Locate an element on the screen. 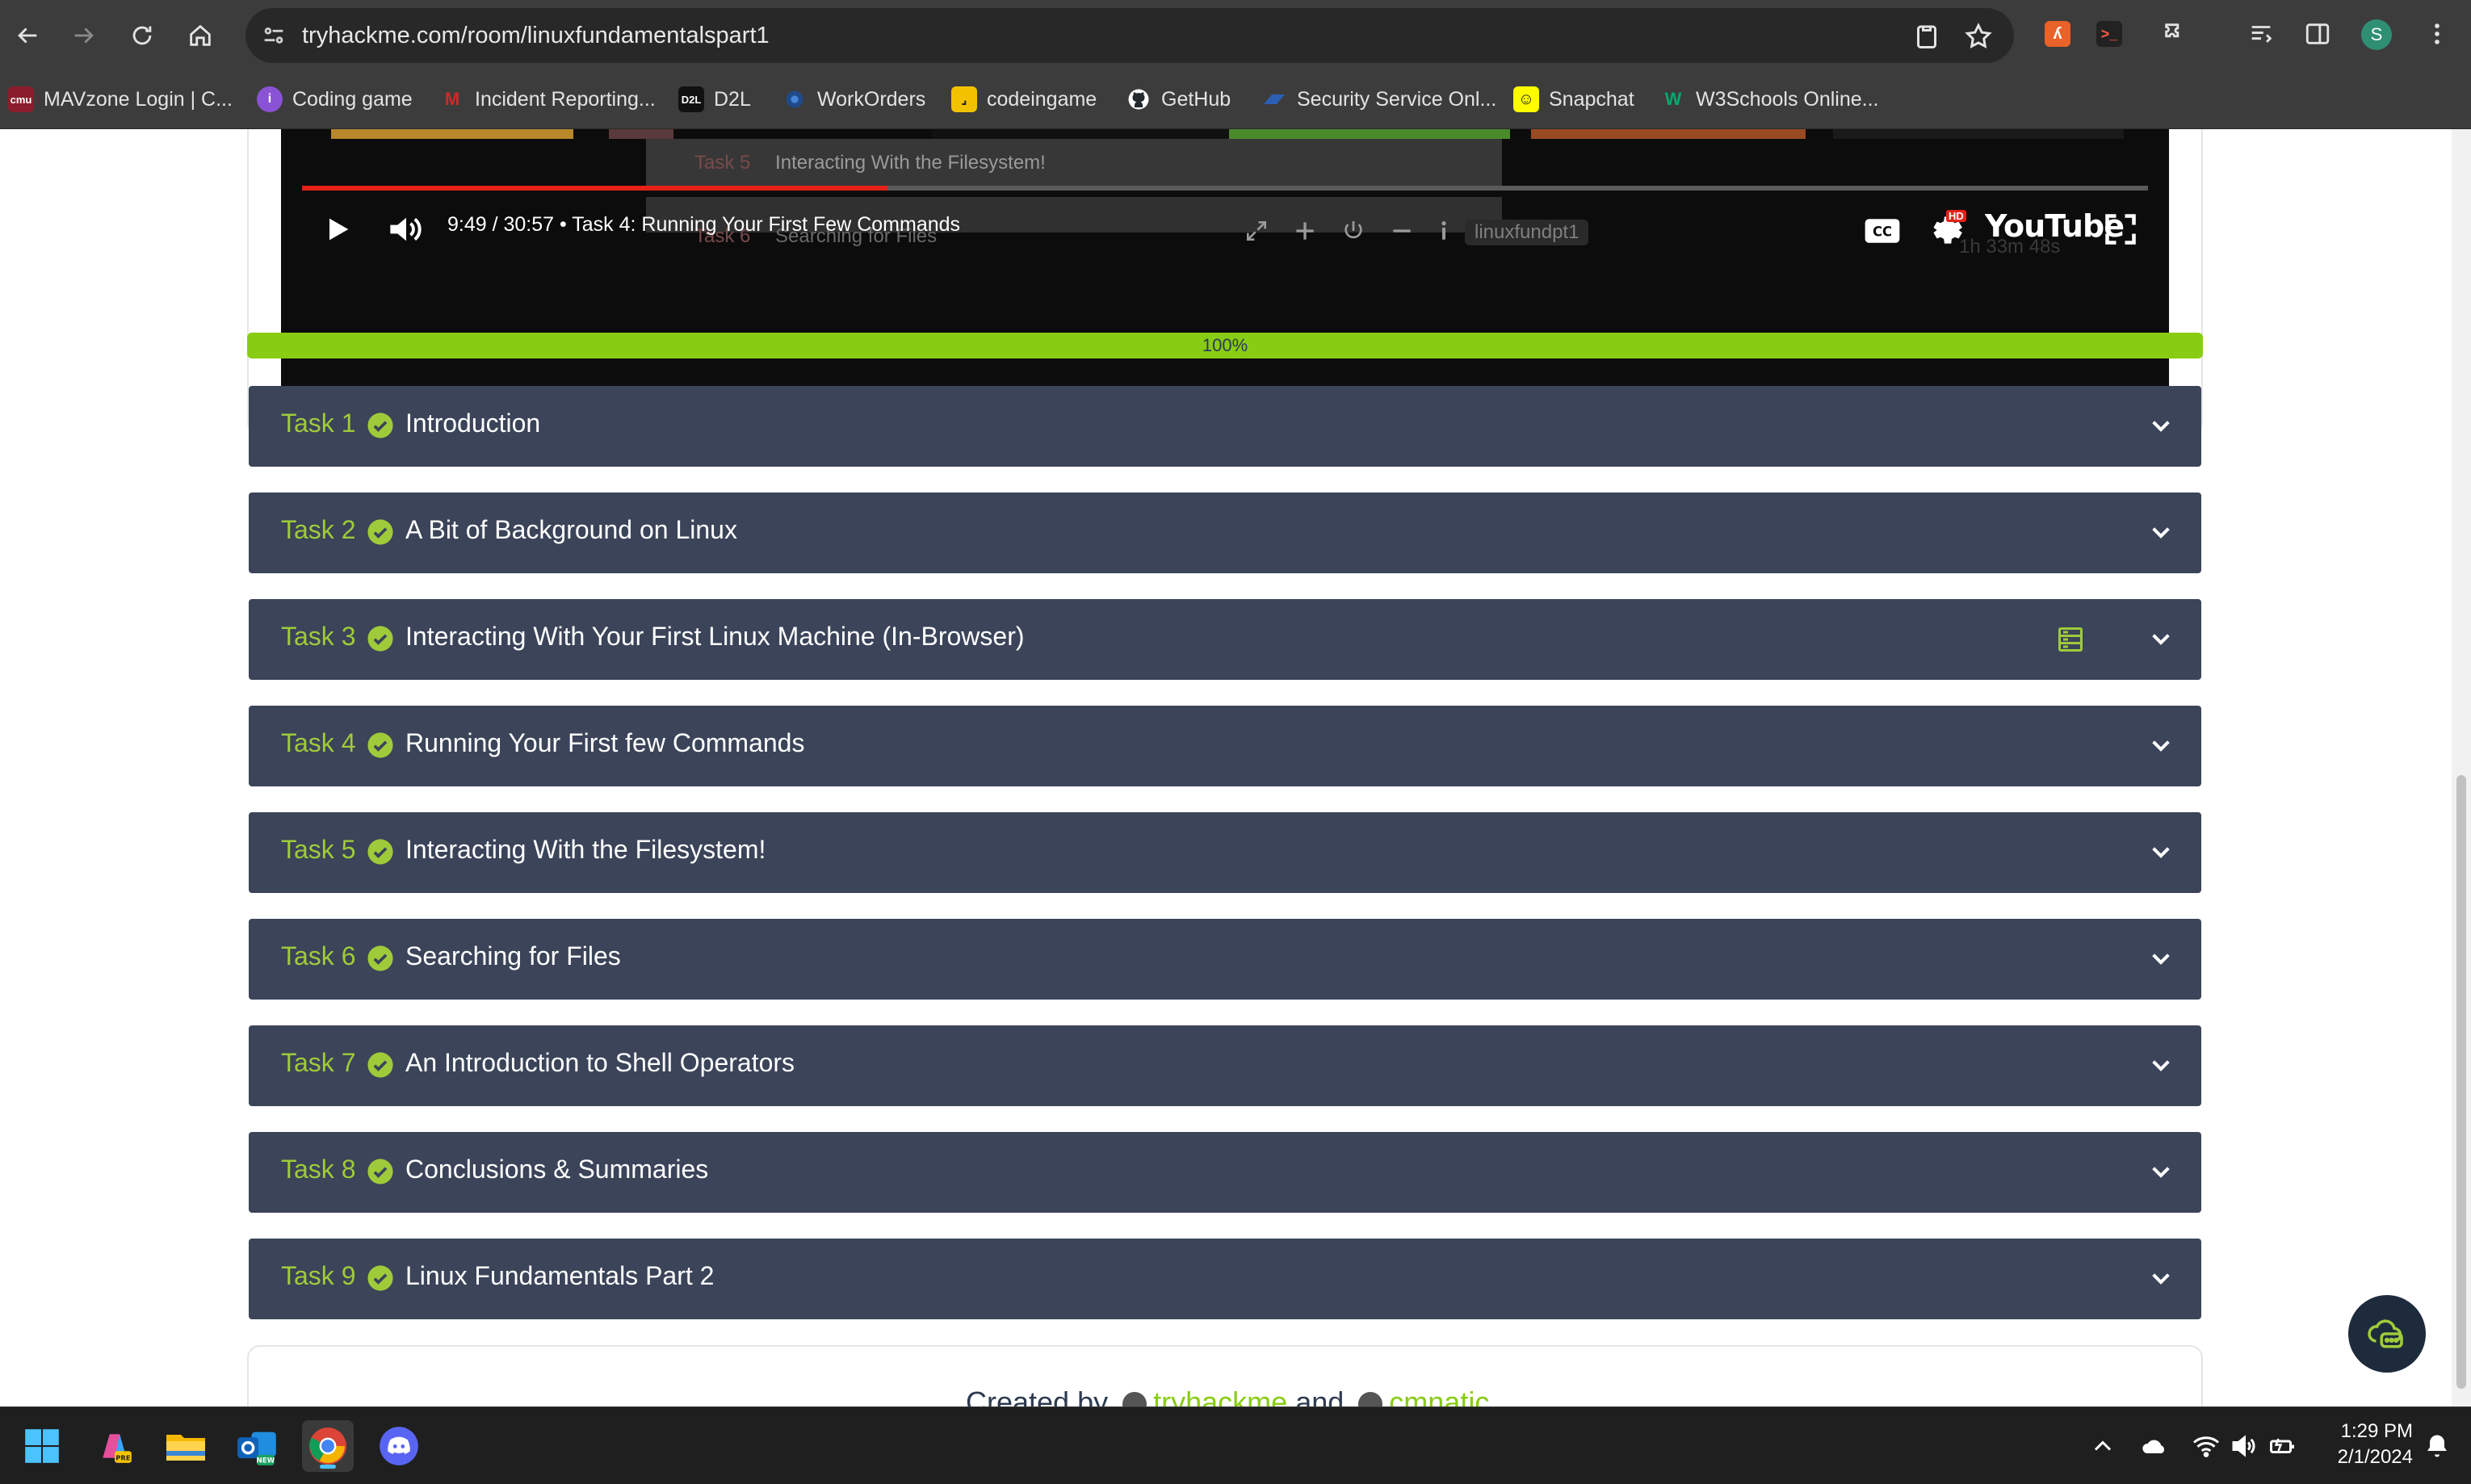  play-icon is located at coordinates (337, 229).